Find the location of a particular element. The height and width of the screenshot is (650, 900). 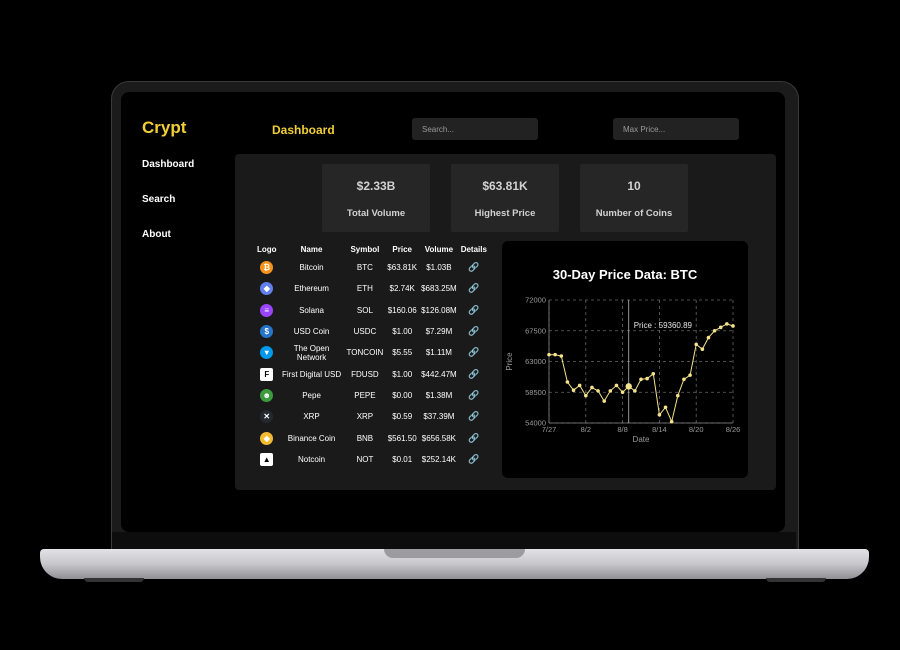

binance-coin-icon: ◆ is located at coordinates (267, 438).